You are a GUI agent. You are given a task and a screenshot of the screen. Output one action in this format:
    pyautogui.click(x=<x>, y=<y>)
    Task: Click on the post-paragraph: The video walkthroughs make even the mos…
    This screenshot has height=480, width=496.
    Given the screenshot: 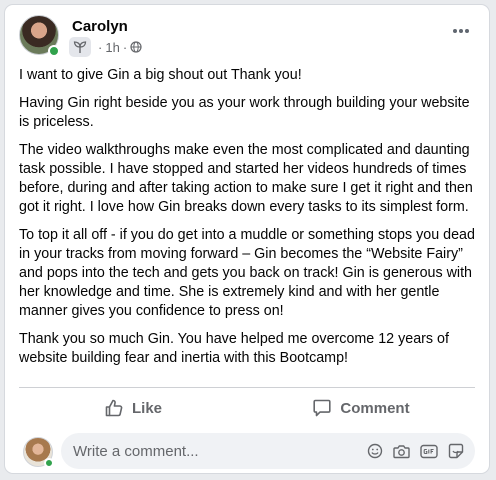 What is the action you would take?
    pyautogui.click(x=246, y=178)
    